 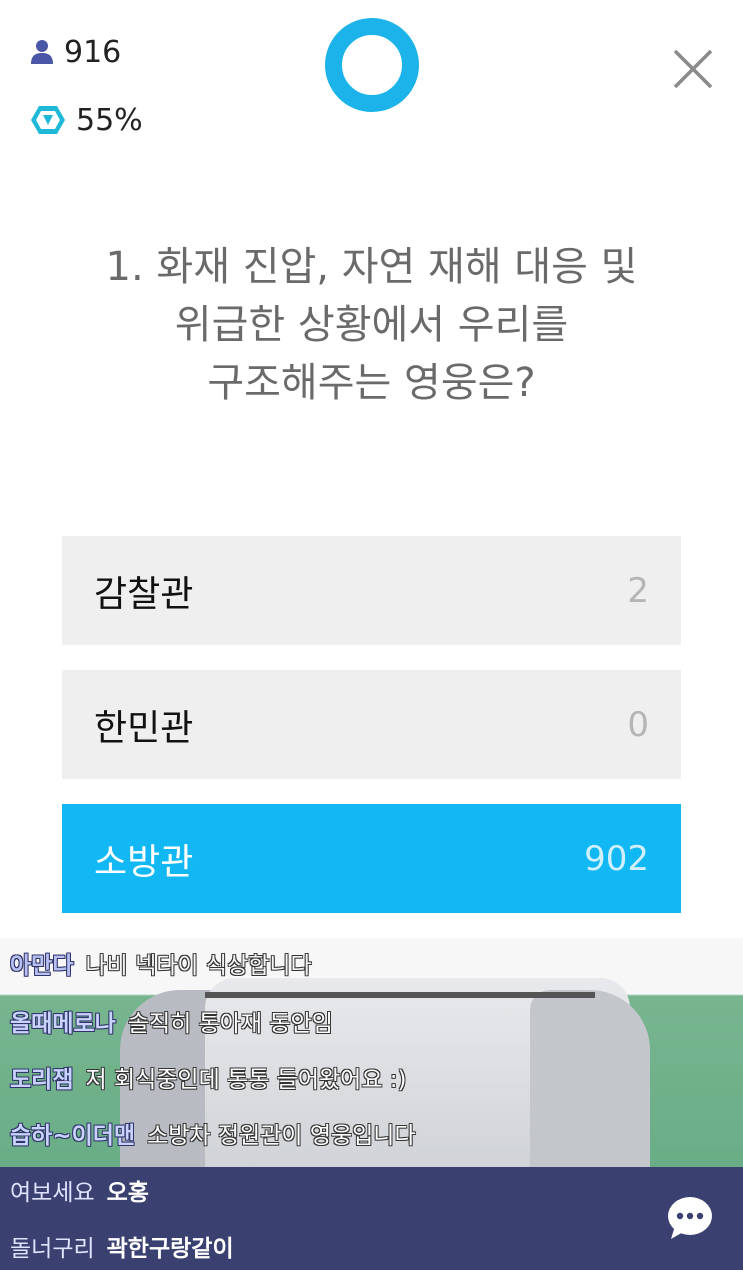 What do you see at coordinates (198, 966) in the screenshot?
I see `chat-text: 나비 넥타이 식상합니다` at bounding box center [198, 966].